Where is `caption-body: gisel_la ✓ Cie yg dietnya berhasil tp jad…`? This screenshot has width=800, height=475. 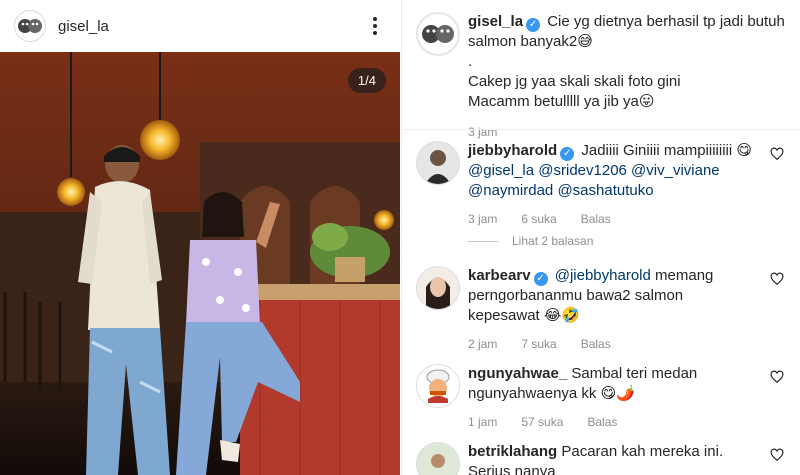
caption-body: gisel_la ✓ Cie yg dietnya berhasil tp jad… is located at coordinates (628, 77).